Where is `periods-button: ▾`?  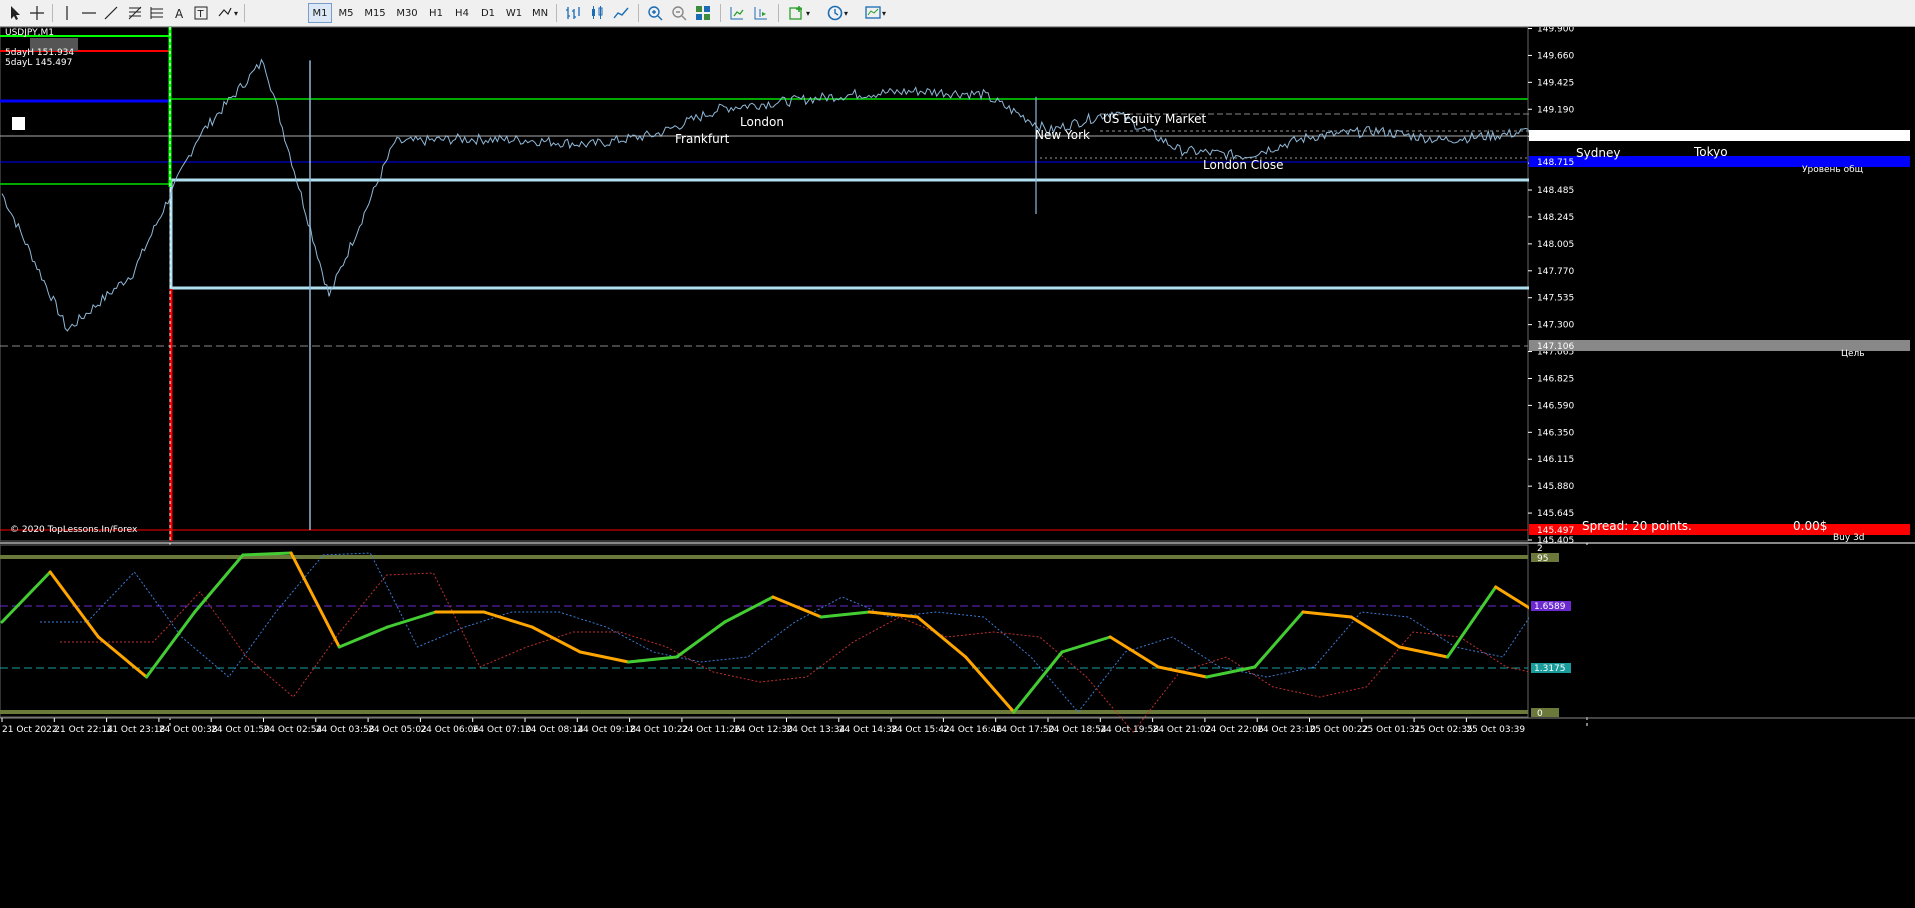
periods-button: ▾ is located at coordinates (837, 13).